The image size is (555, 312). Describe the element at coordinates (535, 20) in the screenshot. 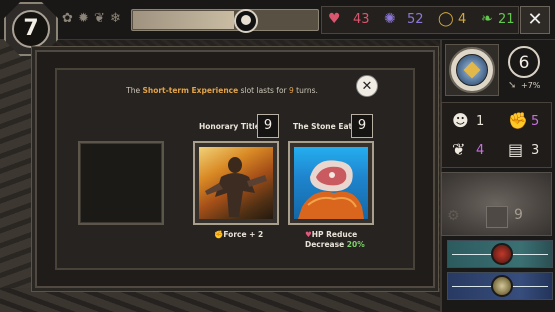

I see `close-button: ✕` at that location.